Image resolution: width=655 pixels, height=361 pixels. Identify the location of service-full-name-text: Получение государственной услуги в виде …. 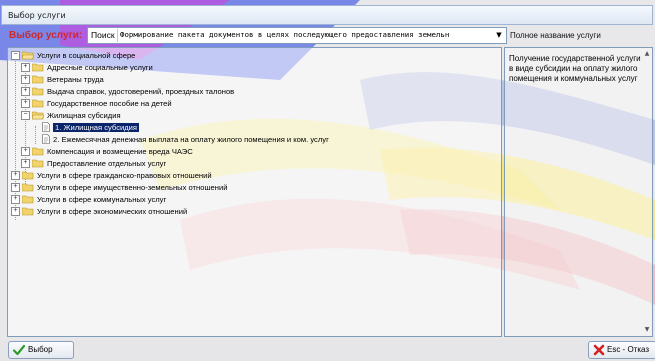
(575, 68).